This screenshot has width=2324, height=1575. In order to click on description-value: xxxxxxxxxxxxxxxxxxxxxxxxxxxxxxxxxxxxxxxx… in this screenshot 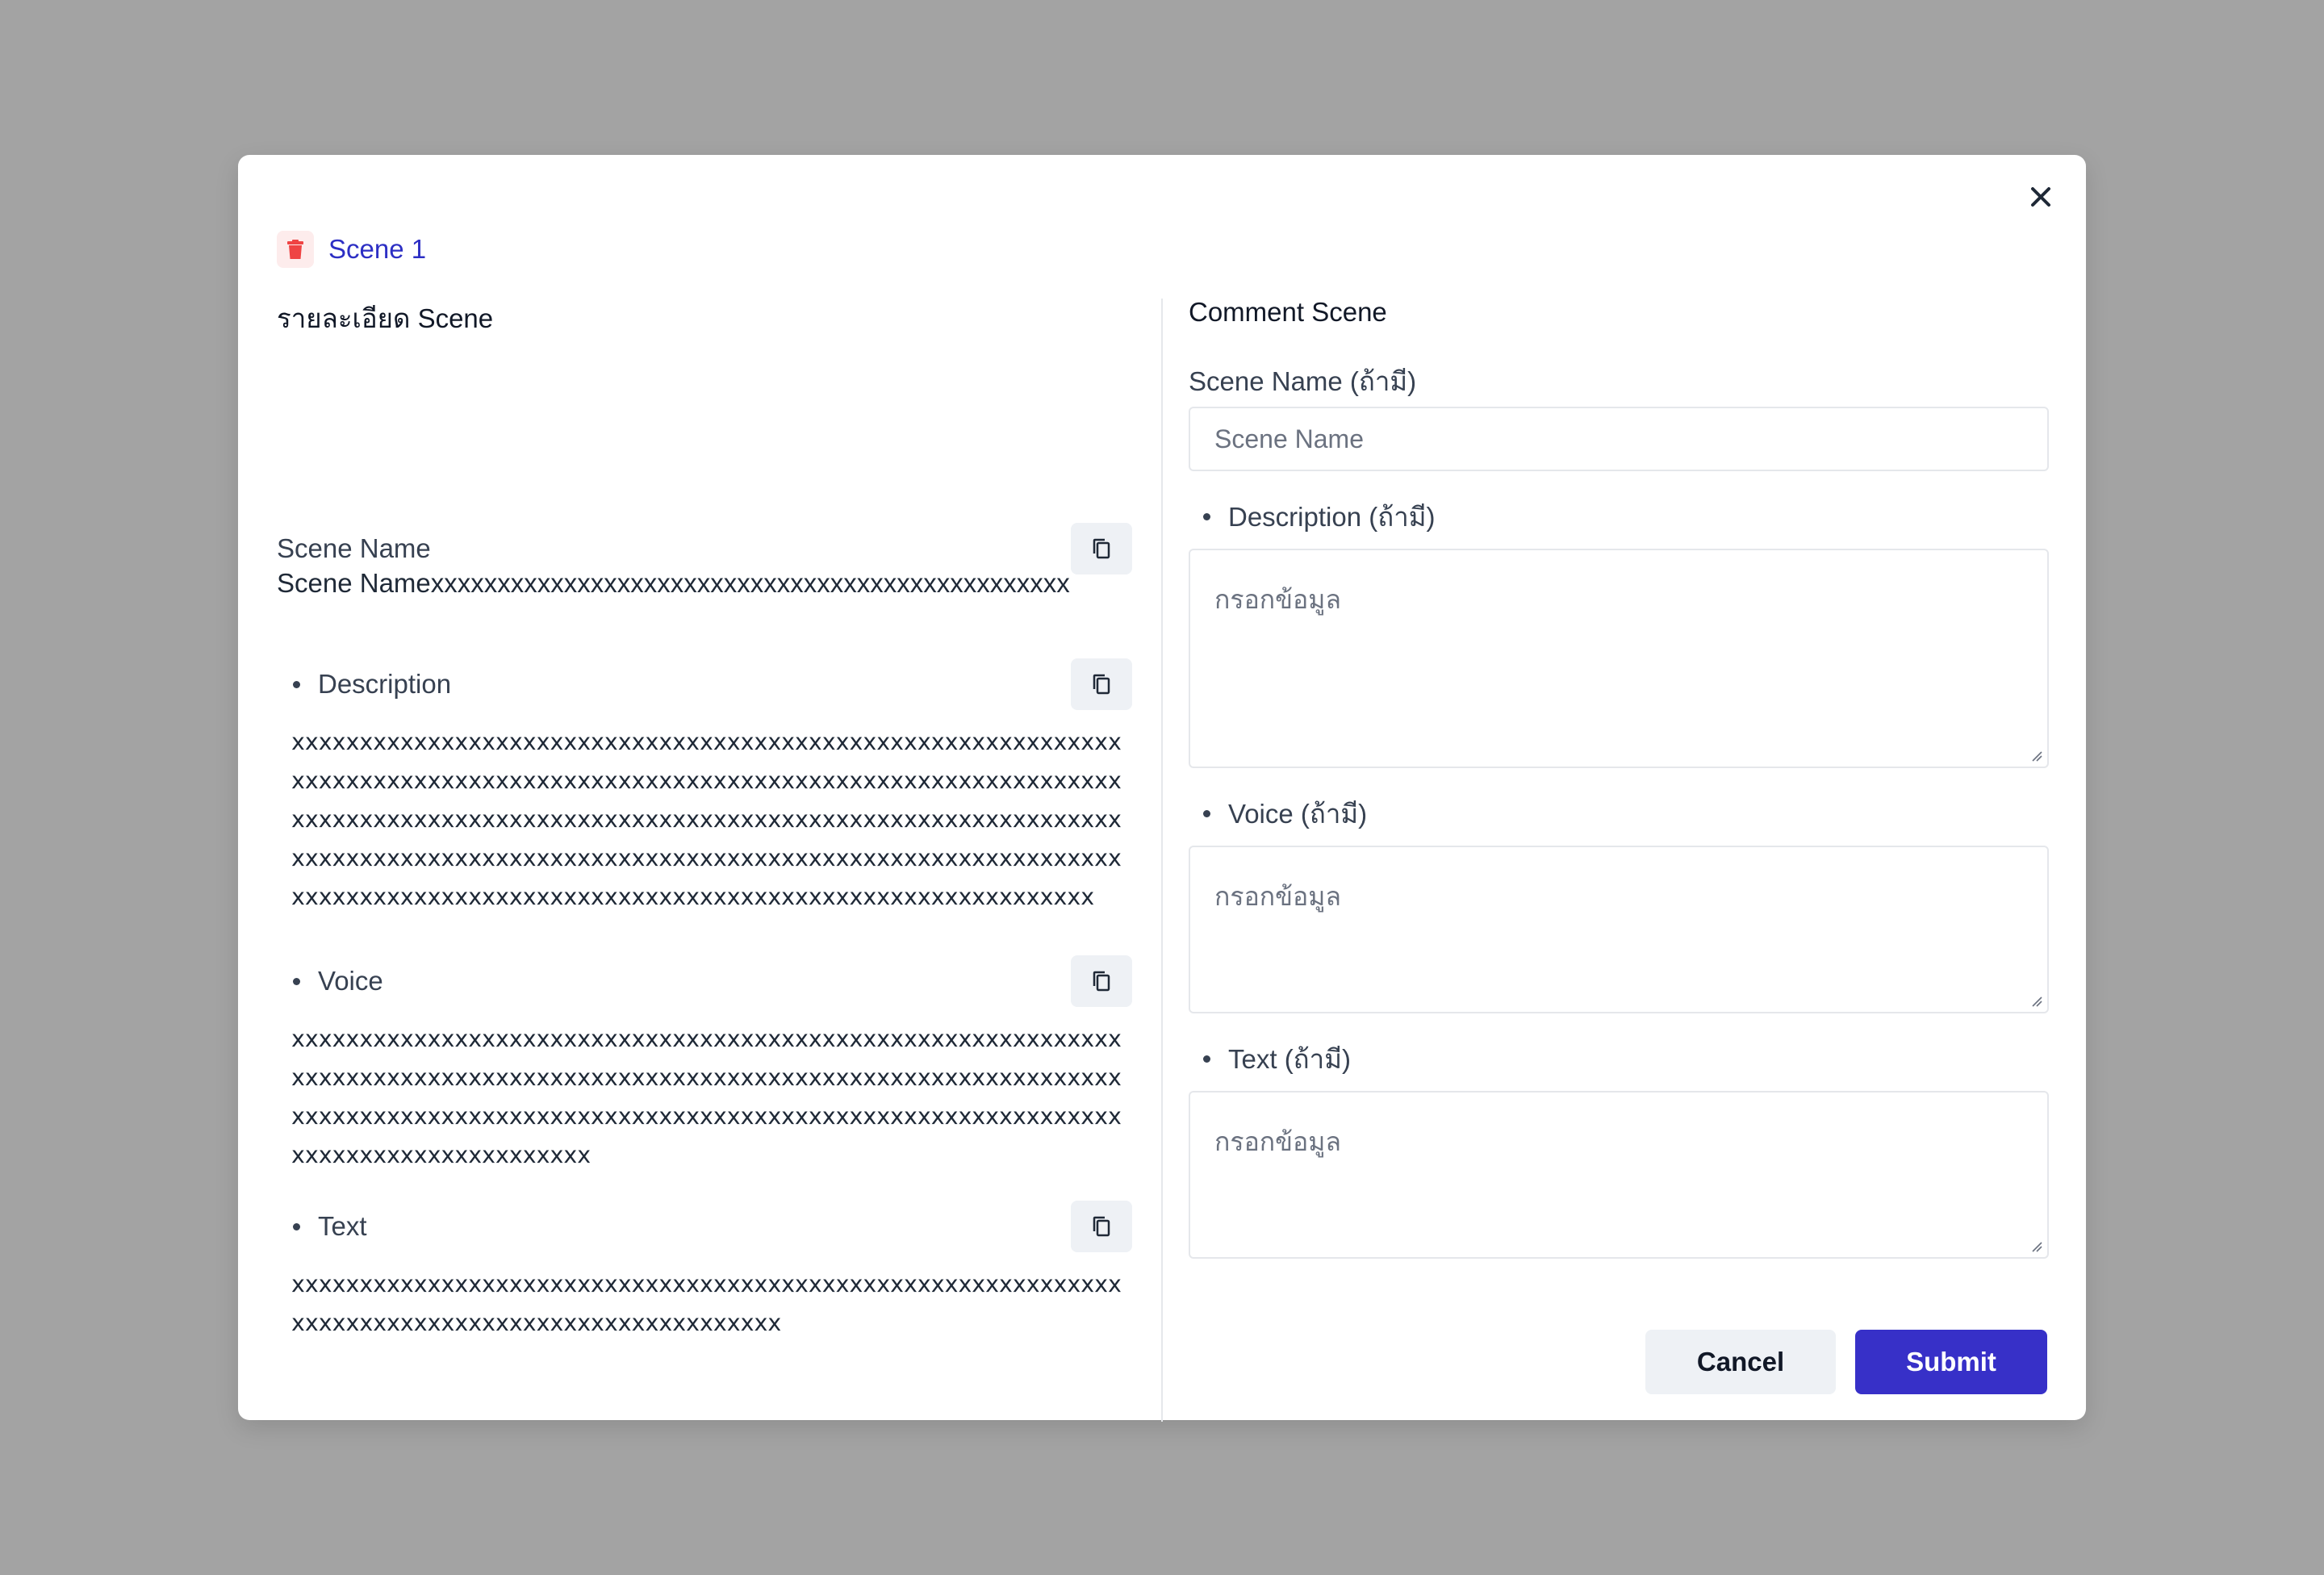, I will do `click(707, 820)`.